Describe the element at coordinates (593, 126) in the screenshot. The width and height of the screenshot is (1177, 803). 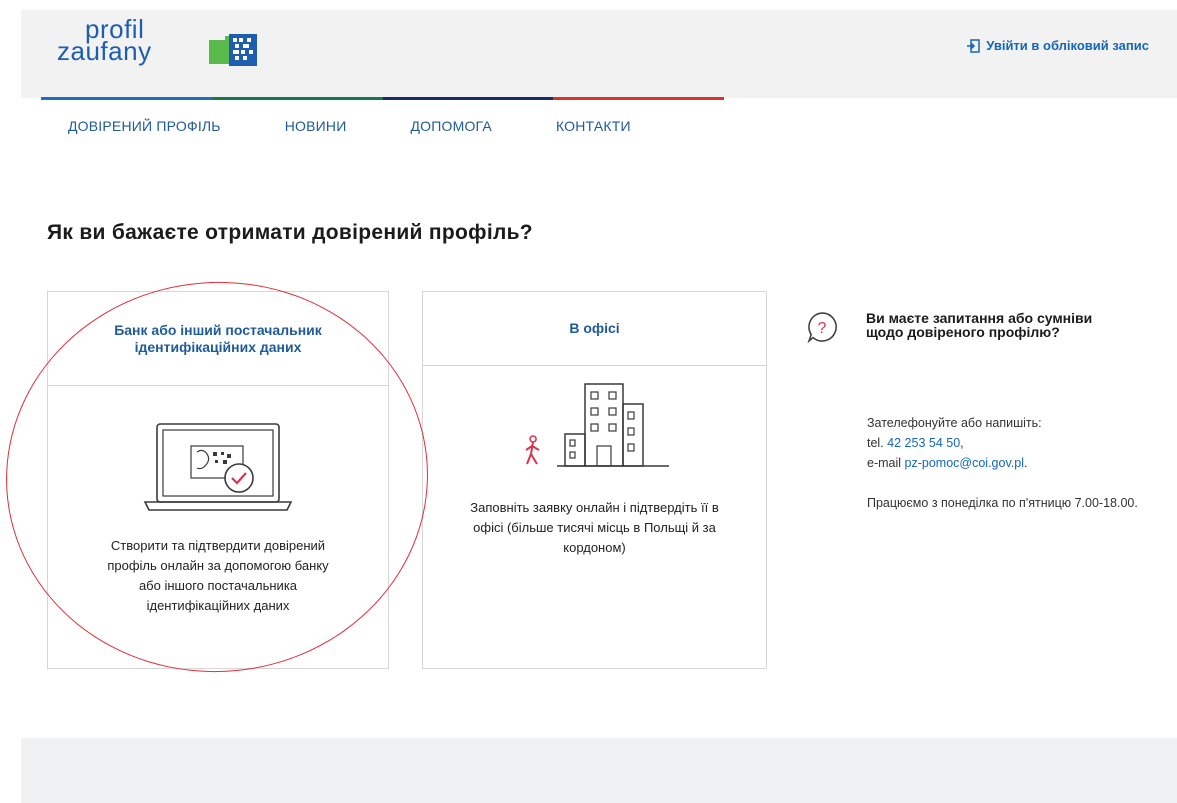
I see `nav-item-contacts: КОНТАКТИ` at that location.